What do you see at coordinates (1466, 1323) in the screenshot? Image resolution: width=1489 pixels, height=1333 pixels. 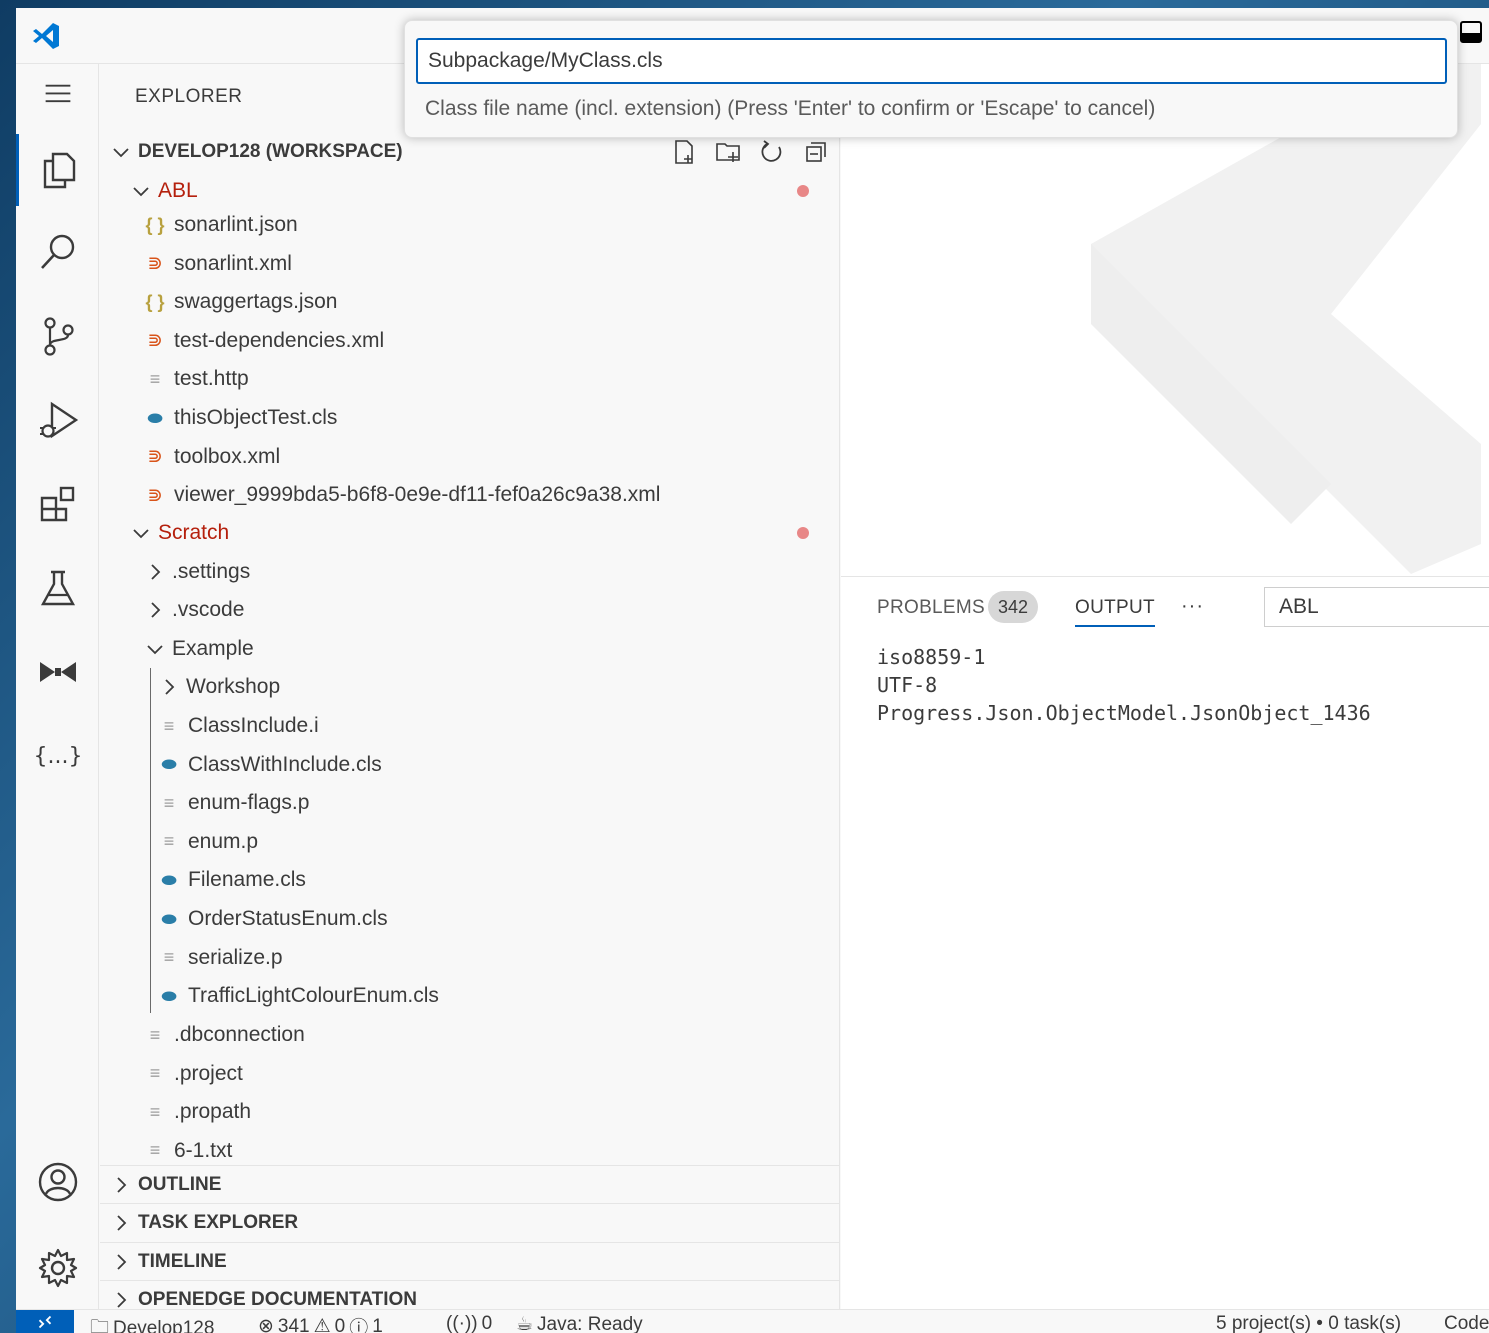 I see `code-status: Code` at bounding box center [1466, 1323].